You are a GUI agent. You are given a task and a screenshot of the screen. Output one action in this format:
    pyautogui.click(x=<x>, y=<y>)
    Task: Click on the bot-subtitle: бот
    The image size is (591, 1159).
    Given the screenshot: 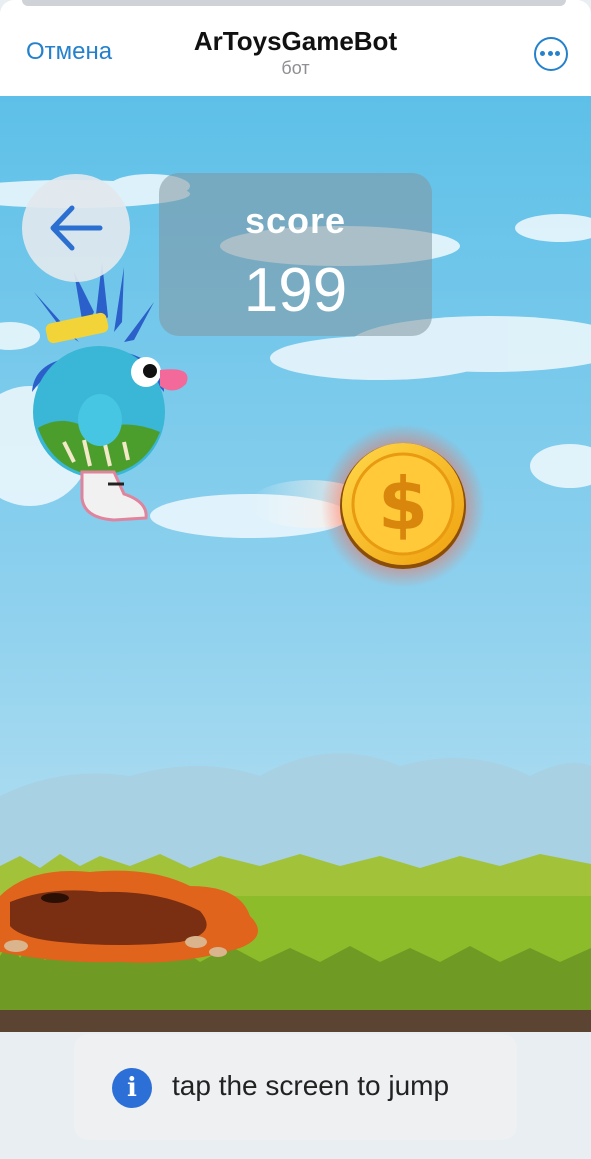 What is the action you would take?
    pyautogui.click(x=295, y=68)
    